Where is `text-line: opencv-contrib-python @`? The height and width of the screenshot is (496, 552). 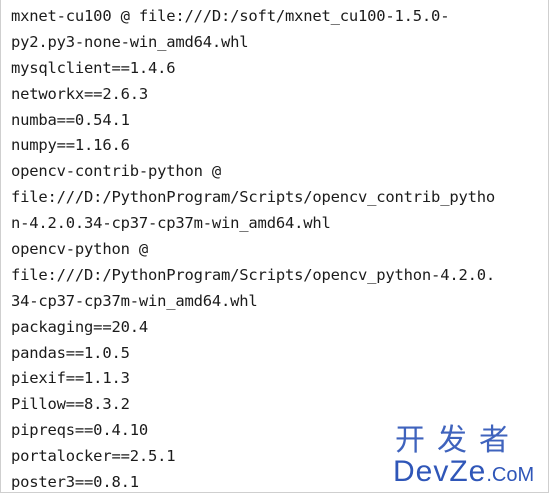 text-line: opencv-contrib-python @ is located at coordinates (116, 171).